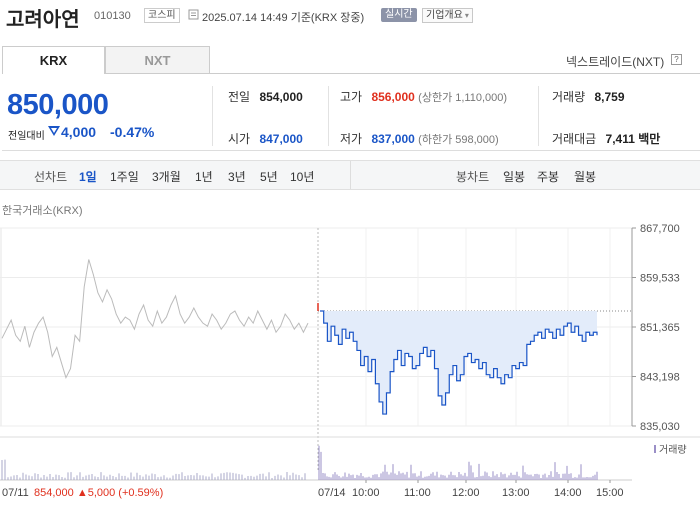 Image resolution: width=700 pixels, height=505 pixels. I want to click on x-tick-label: 12:00, so click(466, 493).